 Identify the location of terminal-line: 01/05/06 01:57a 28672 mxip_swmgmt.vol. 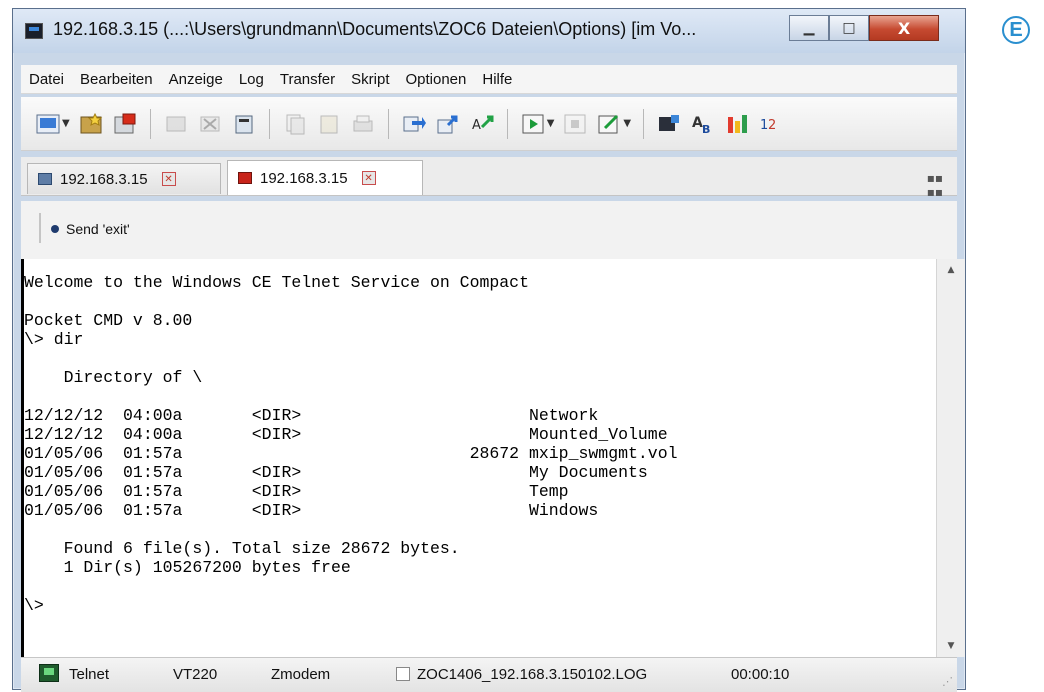
(351, 453).